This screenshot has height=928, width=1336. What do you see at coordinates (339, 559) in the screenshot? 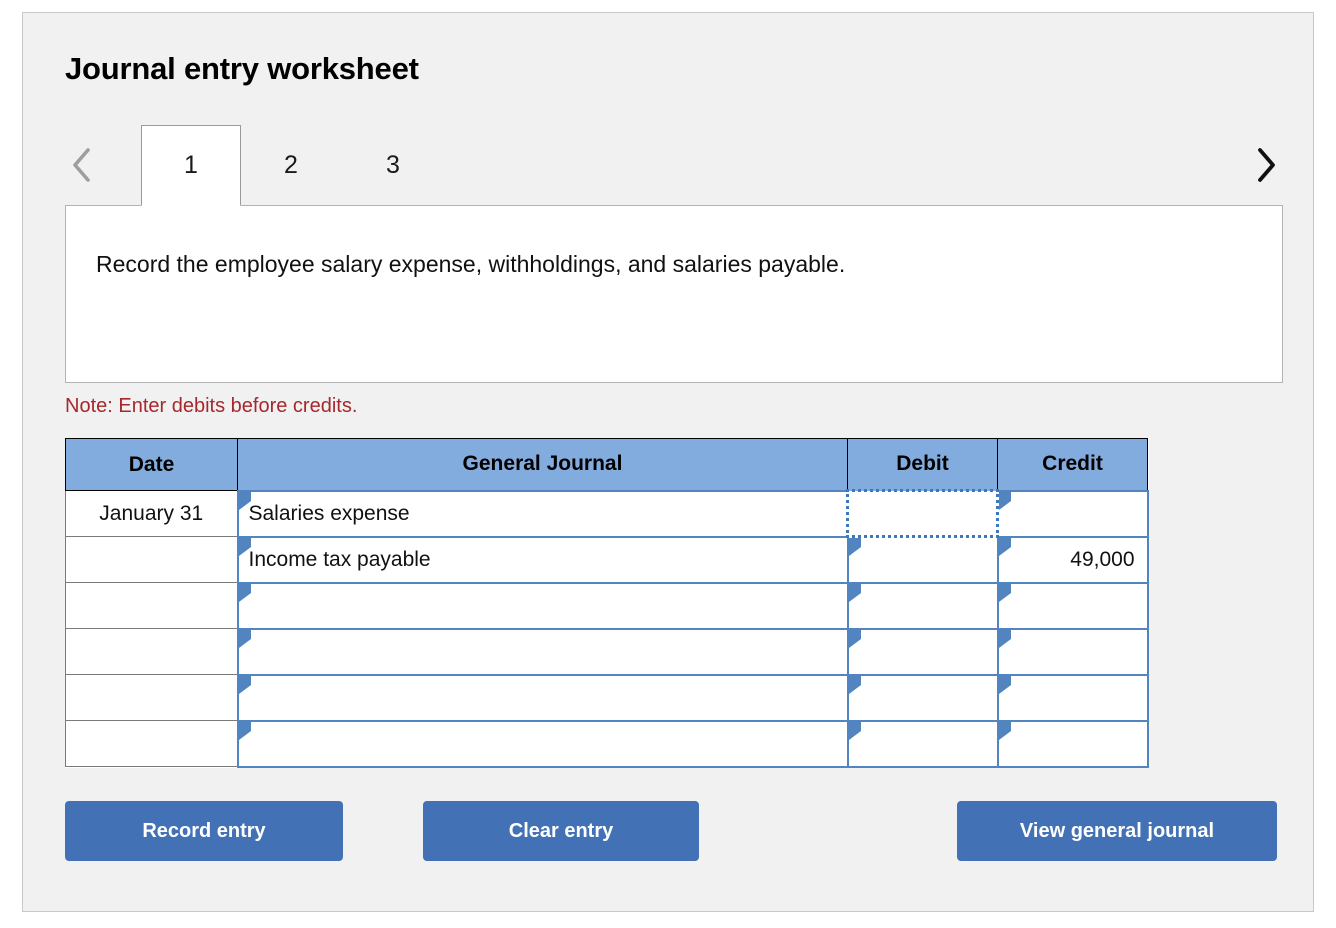
I see `cell-account-text: Income tax payable` at bounding box center [339, 559].